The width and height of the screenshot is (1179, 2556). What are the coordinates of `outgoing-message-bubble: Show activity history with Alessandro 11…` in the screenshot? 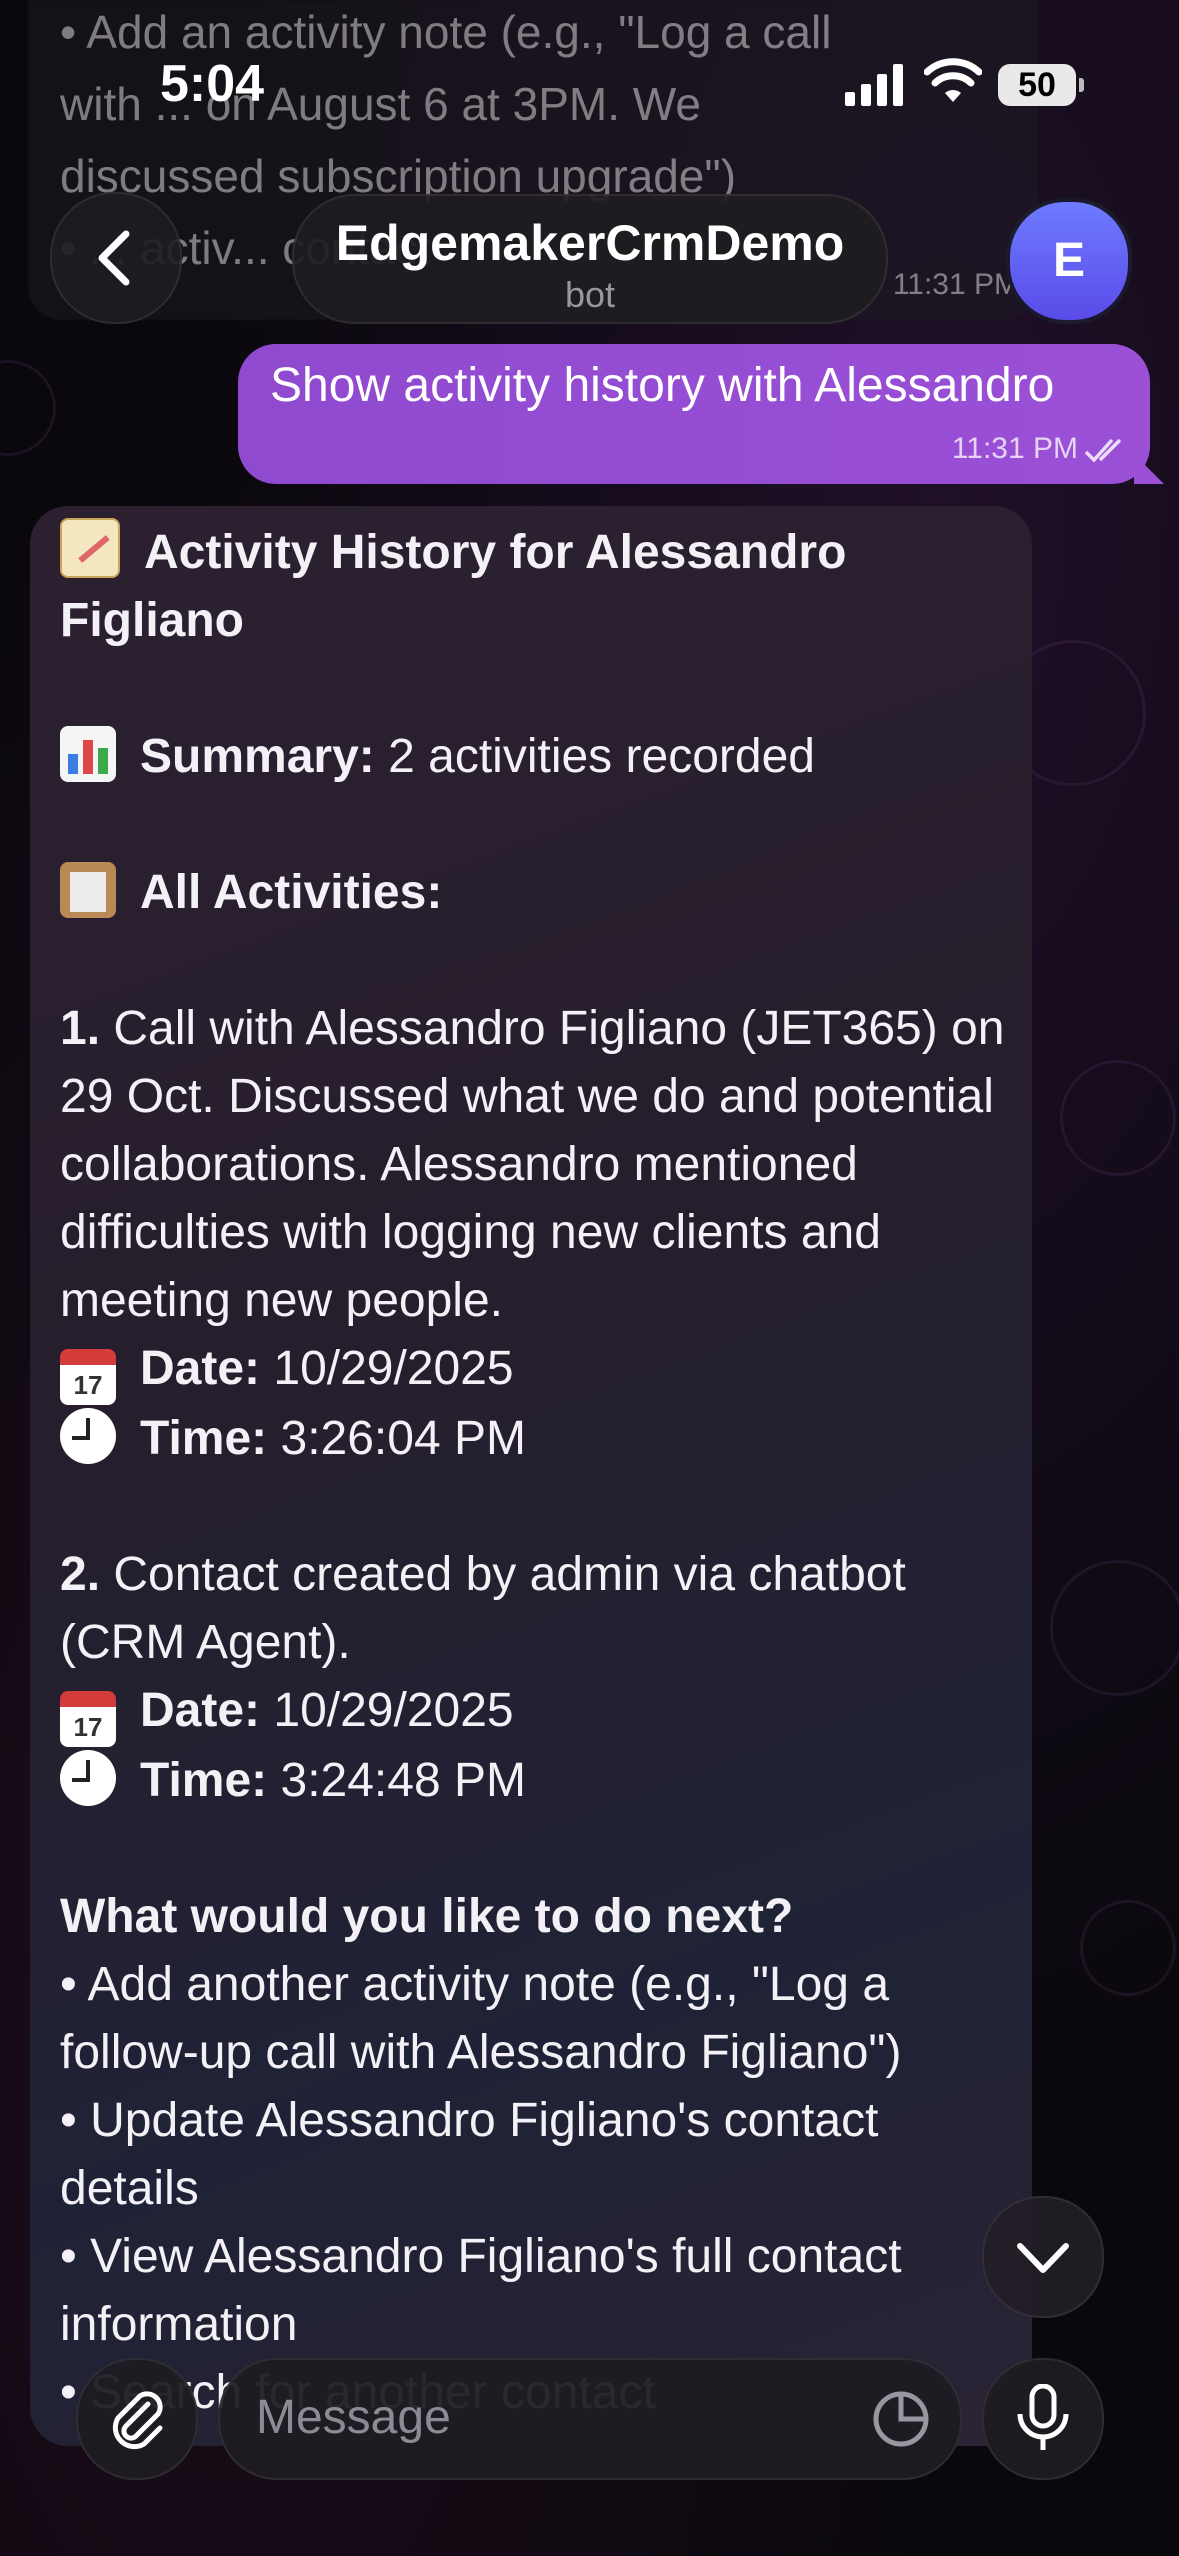 It's located at (694, 414).